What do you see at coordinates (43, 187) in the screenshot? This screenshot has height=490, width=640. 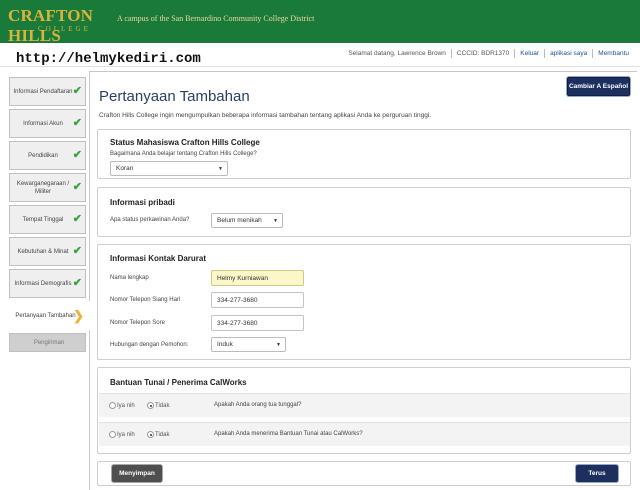 I see `sidebar-item-label: Kewarganegaraan / Militer` at bounding box center [43, 187].